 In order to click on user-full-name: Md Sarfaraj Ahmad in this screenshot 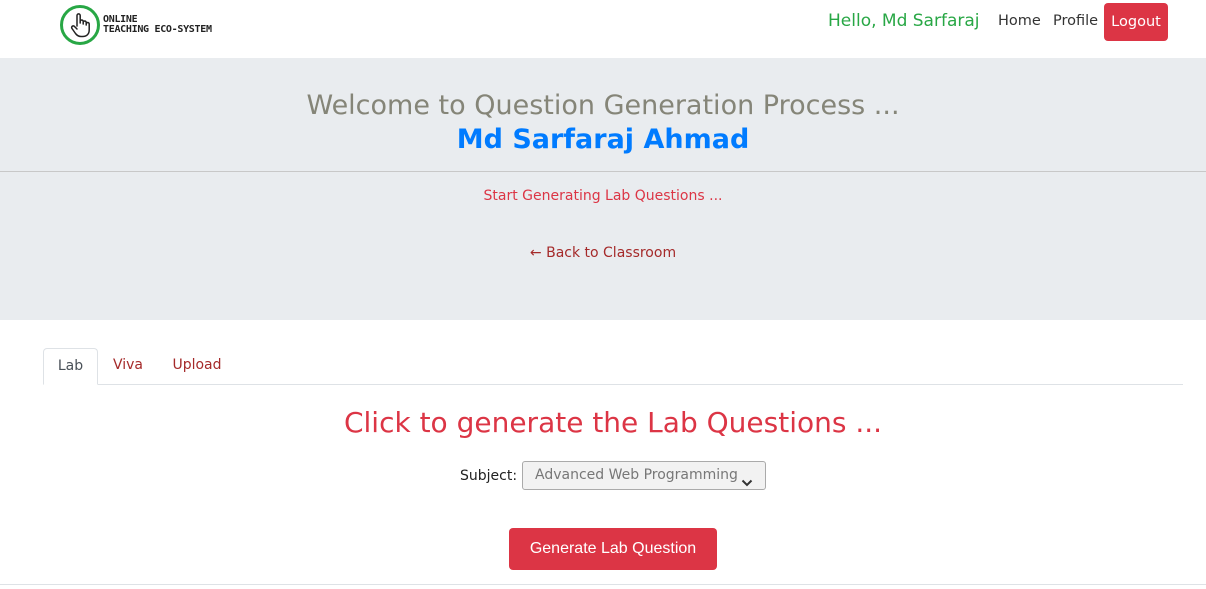, I will do `click(603, 139)`.